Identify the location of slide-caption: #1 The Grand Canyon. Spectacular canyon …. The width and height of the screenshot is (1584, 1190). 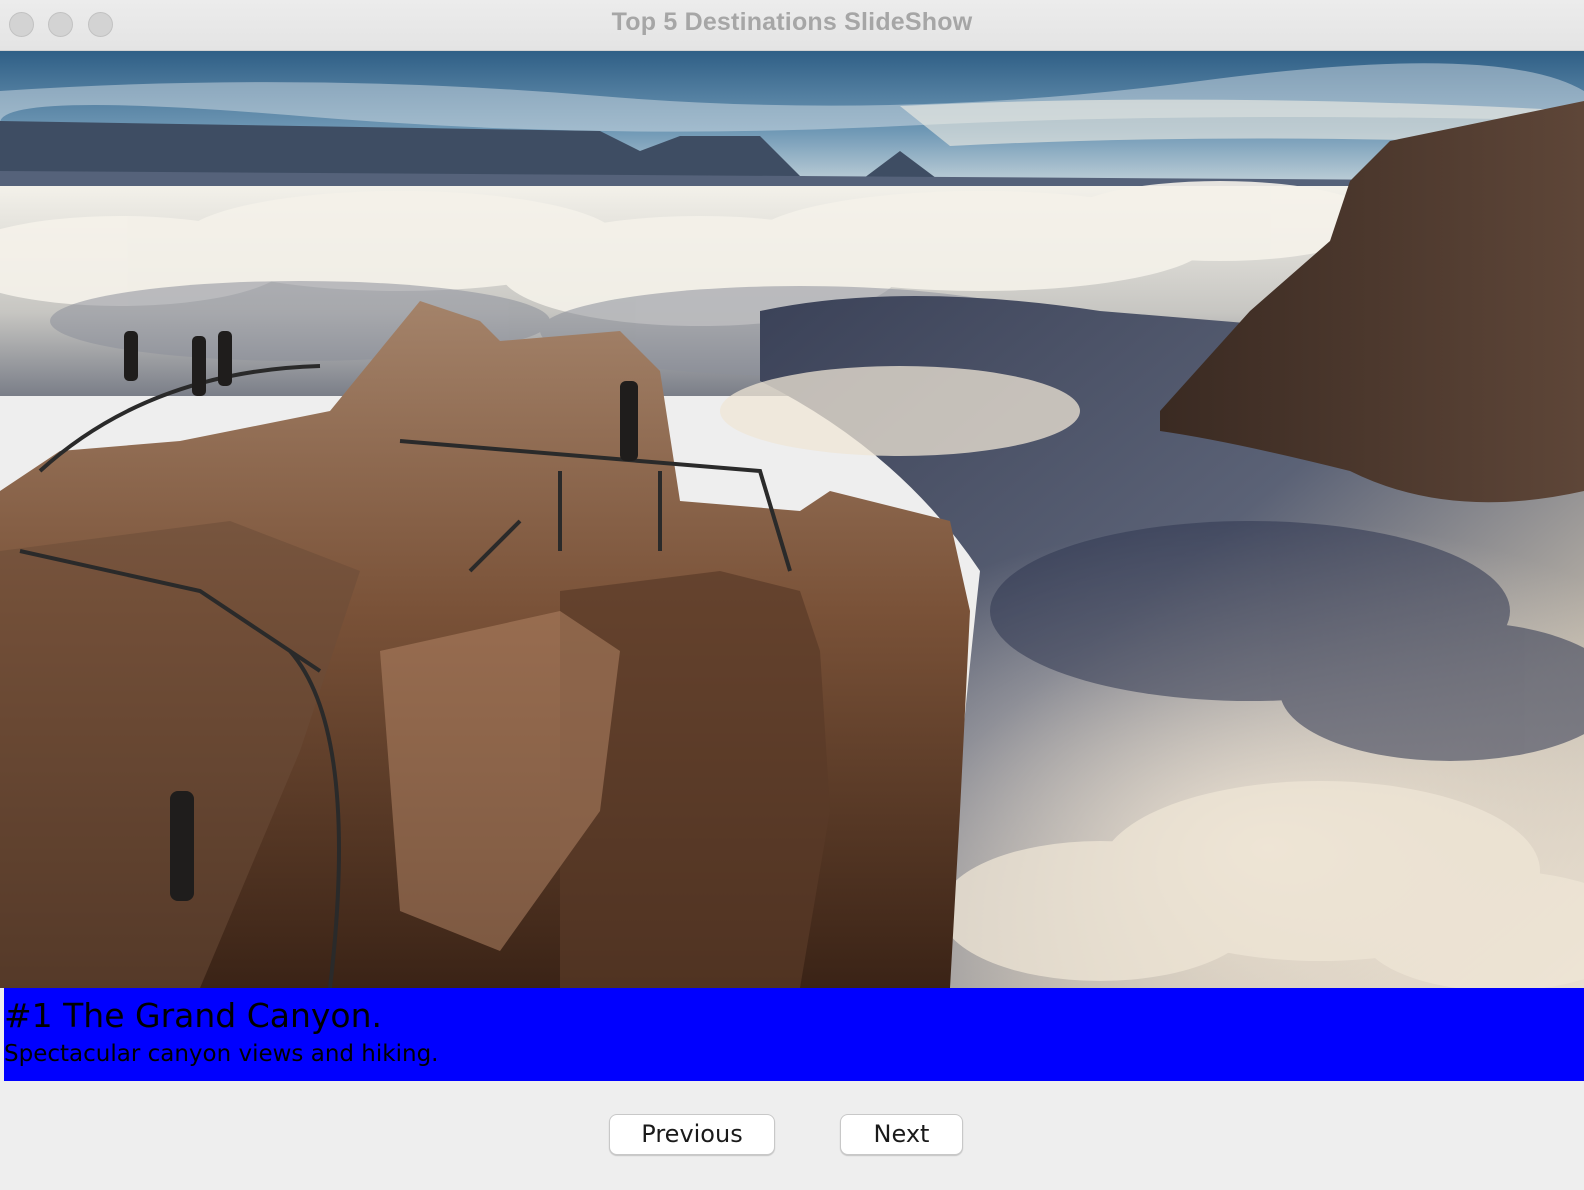
(794, 1034).